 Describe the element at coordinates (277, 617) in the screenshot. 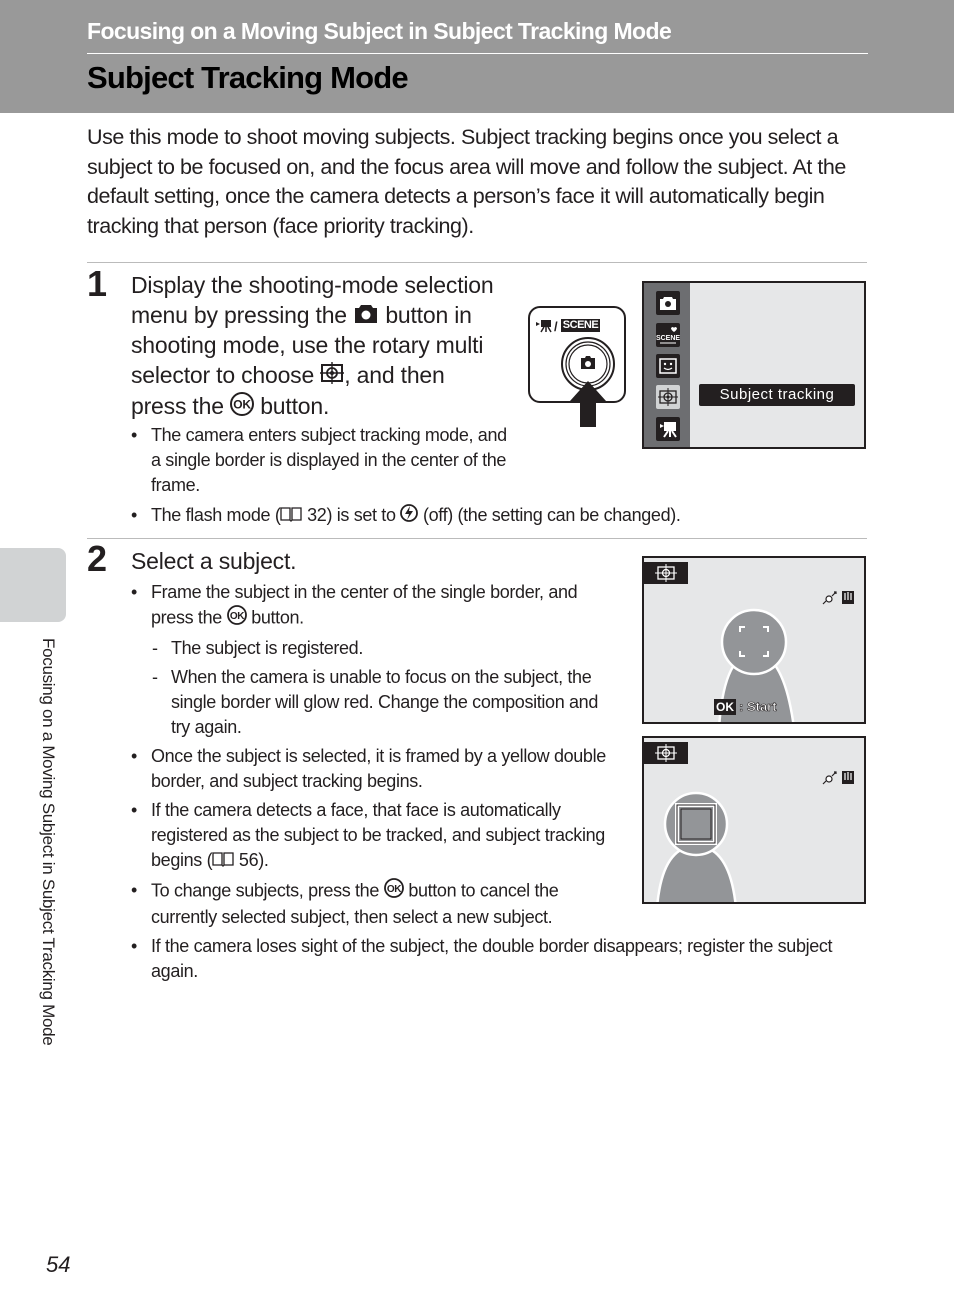

I see `bullet-text: button.` at that location.